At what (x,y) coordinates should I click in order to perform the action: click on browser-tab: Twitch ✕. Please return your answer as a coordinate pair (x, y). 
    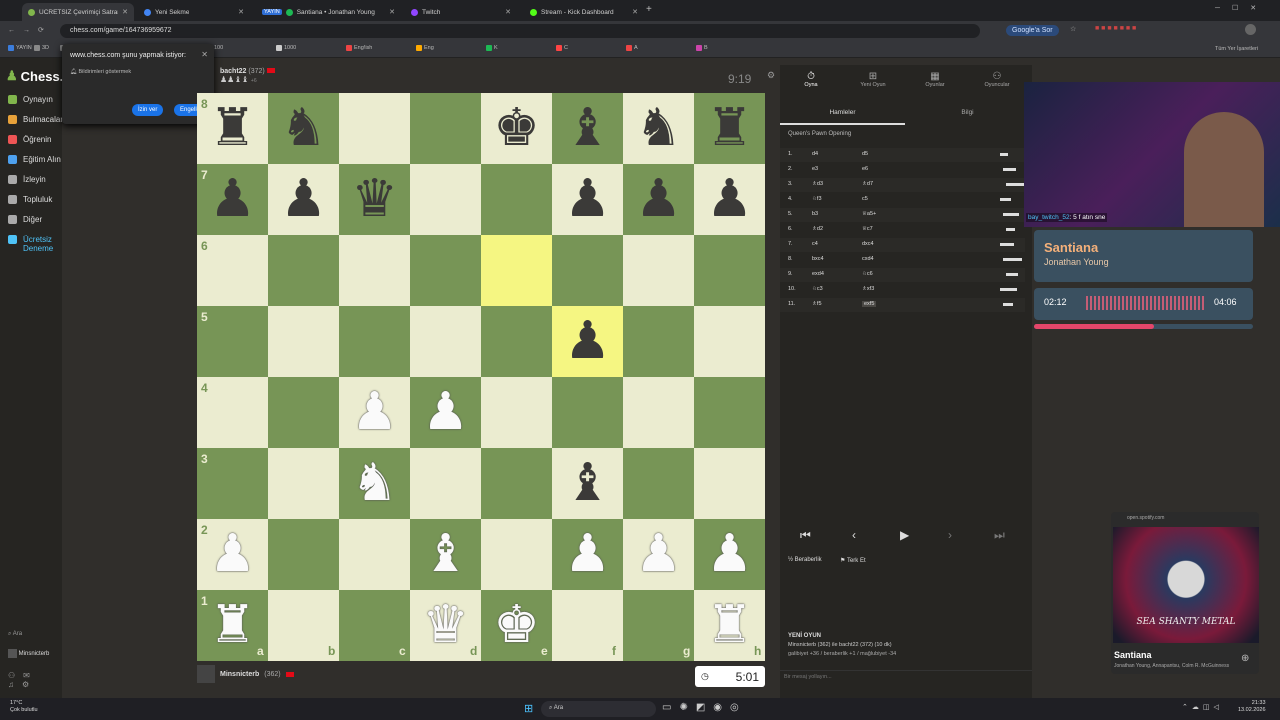
    Looking at the image, I should click on (461, 12).